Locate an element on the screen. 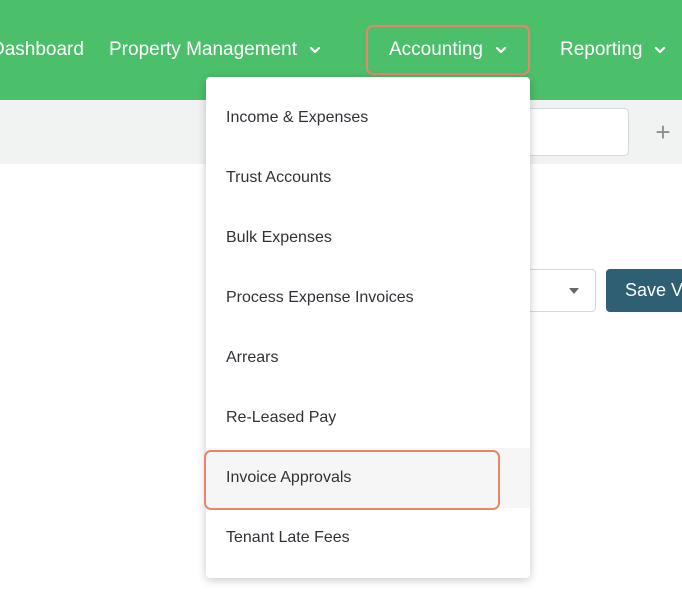 The height and width of the screenshot is (600, 682). menu-item-label: Invoice Approvals is located at coordinates (289, 477).